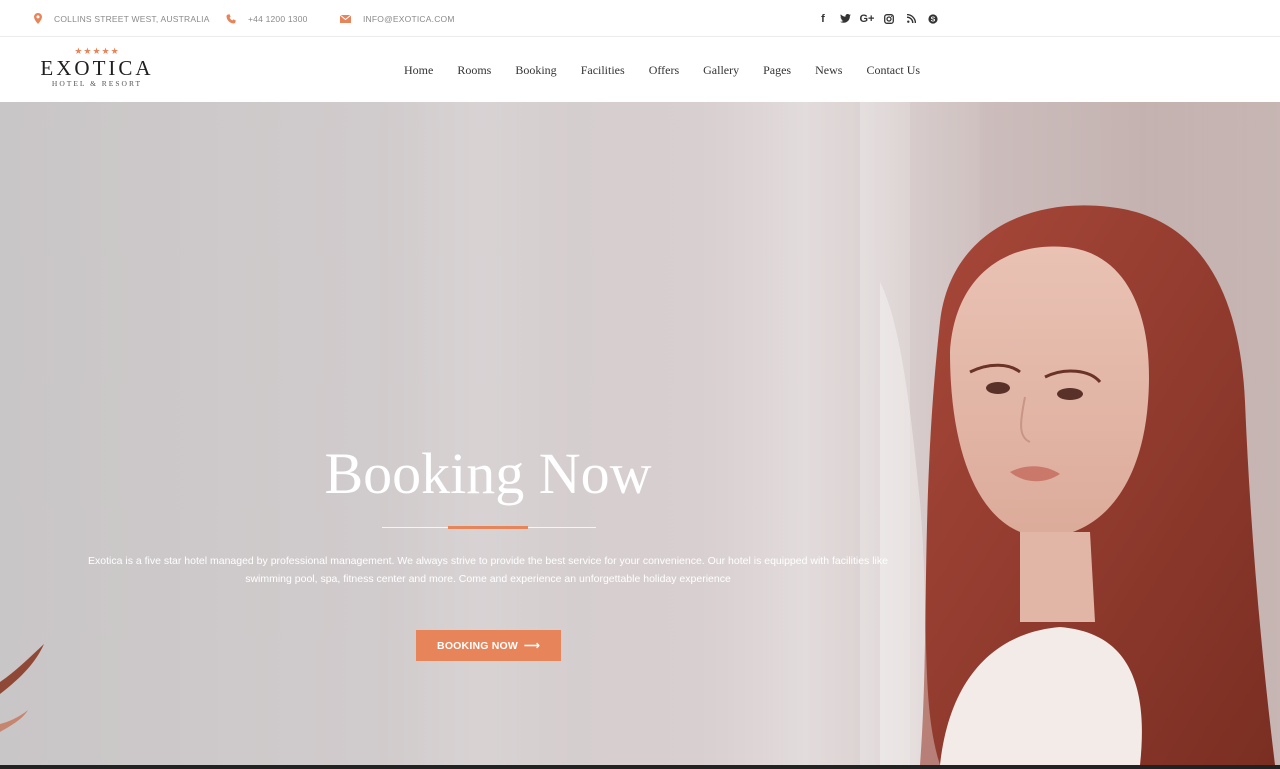 The height and width of the screenshot is (769, 1280). I want to click on booking-now-button: BOOKING NOW ⟶, so click(488, 645).